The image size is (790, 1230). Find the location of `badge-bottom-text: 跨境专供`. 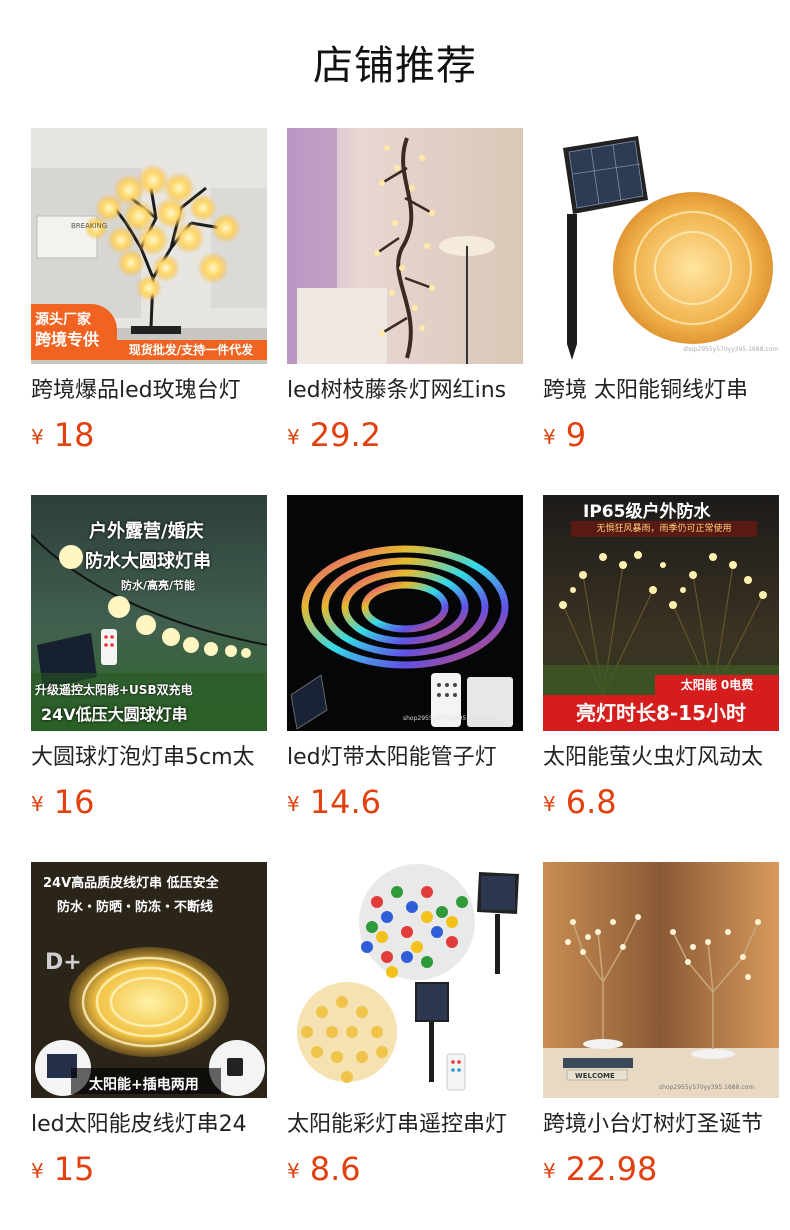

badge-bottom-text: 跨境专供 is located at coordinates (67, 339).